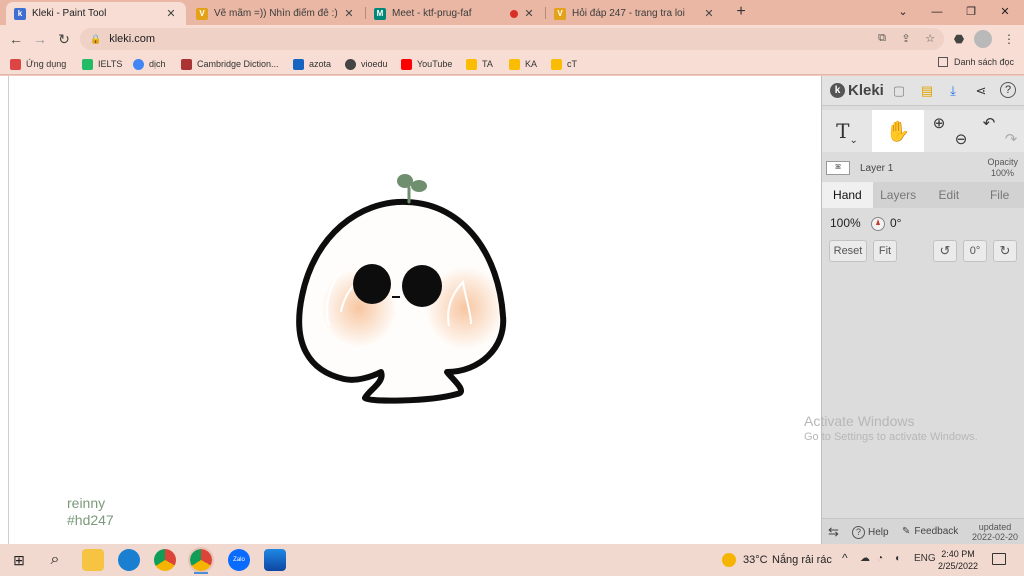 The image size is (1024, 576). I want to click on star-icon: ☆, so click(930, 39).